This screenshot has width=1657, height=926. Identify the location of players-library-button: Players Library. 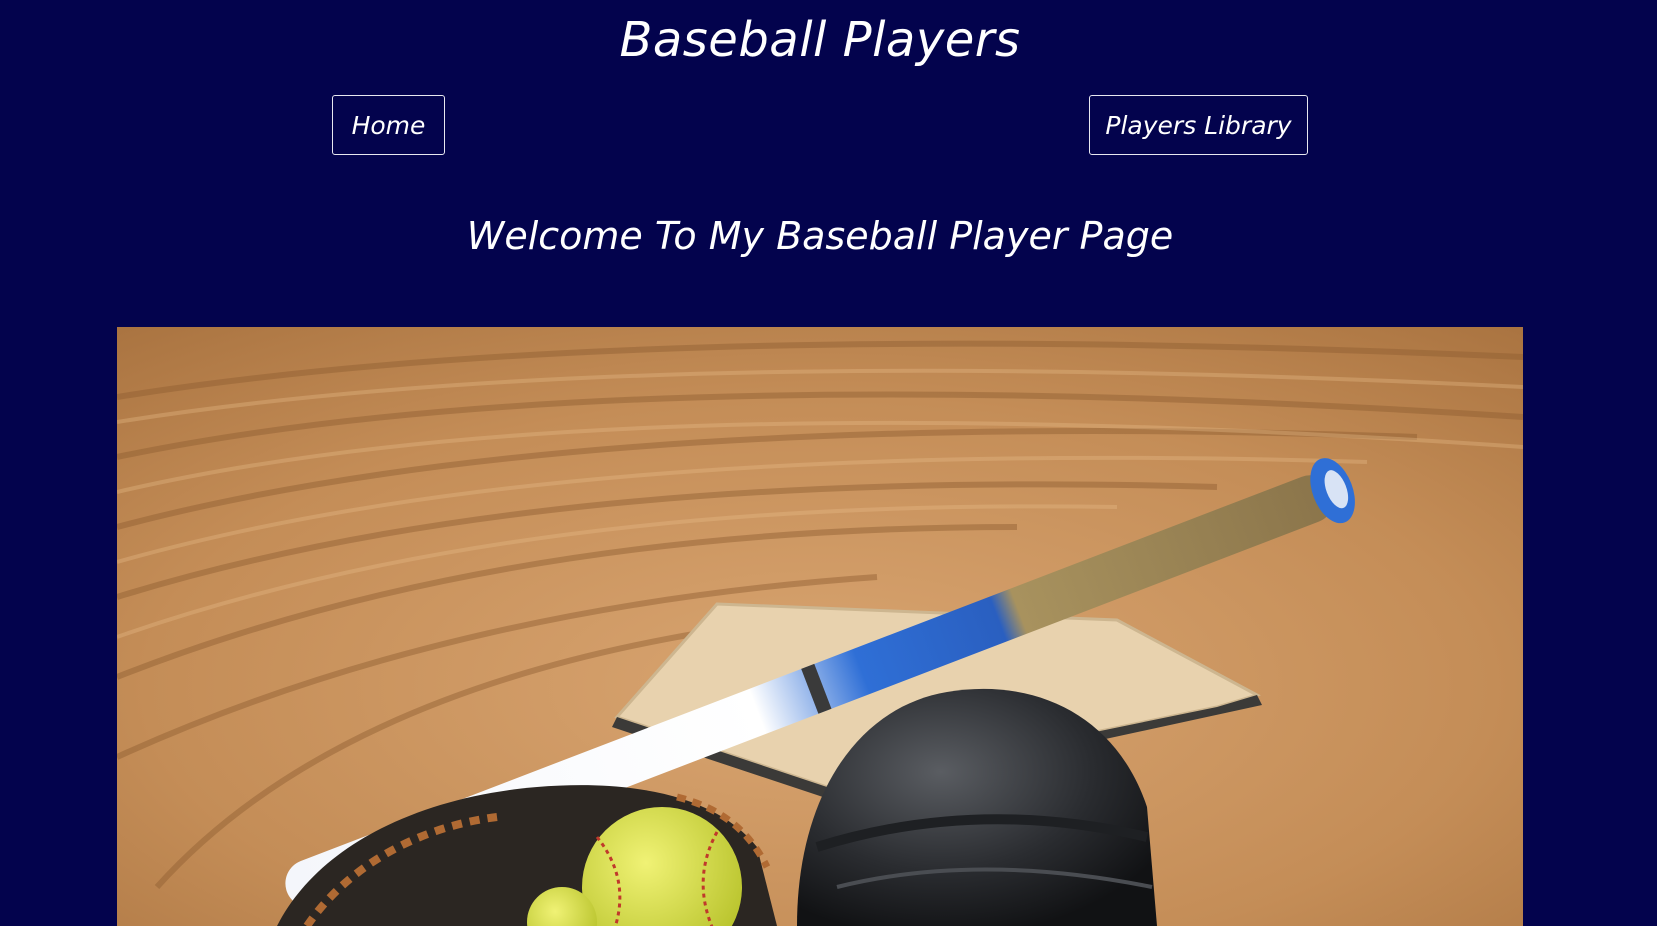
(1198, 125).